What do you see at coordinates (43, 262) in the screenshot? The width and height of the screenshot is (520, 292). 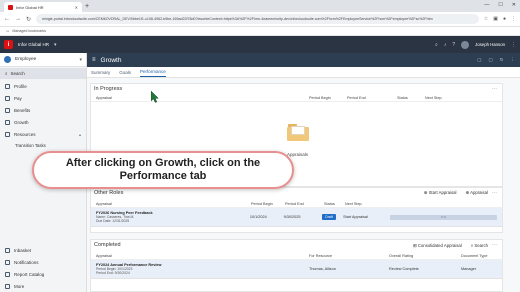 I see `sidebar-item-notifications: Notifications` at bounding box center [43, 262].